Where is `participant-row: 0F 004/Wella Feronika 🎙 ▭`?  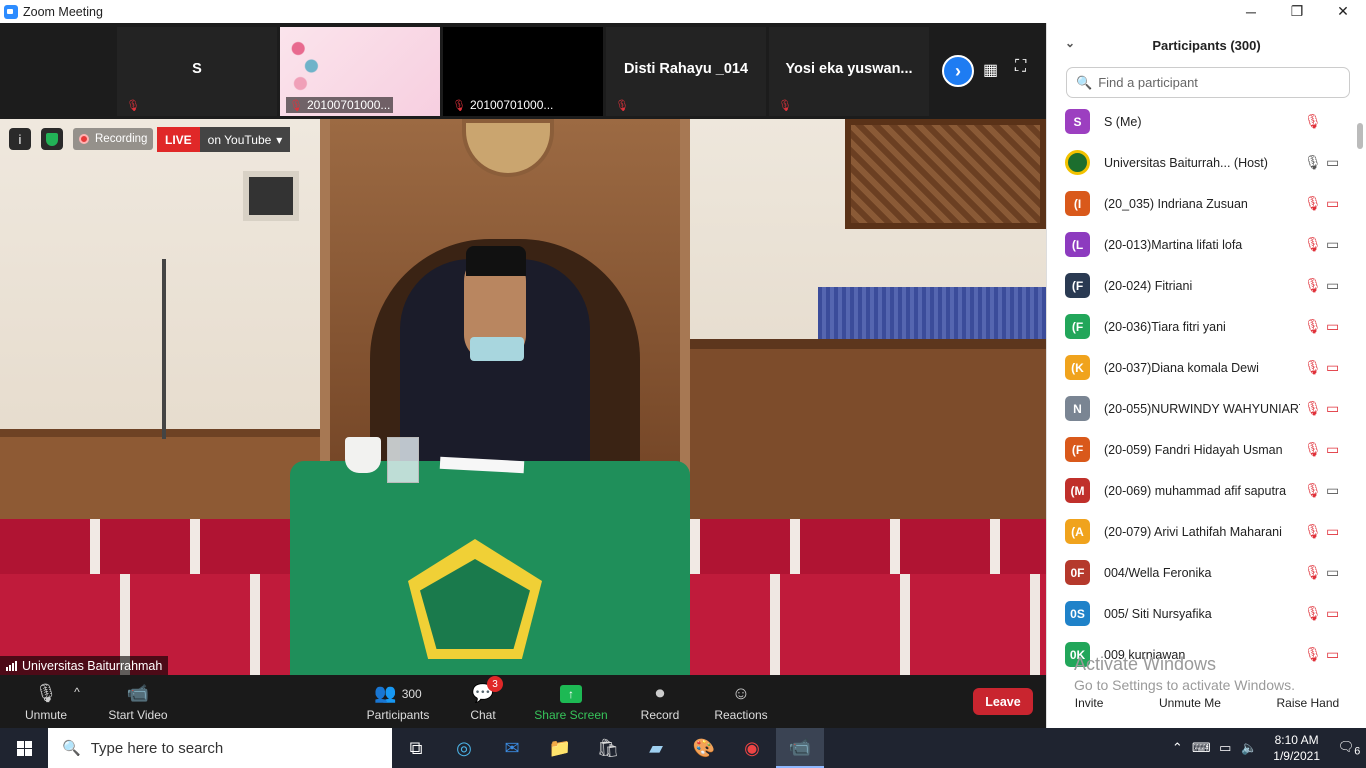
participant-row: 0F 004/Wella Feronika 🎙 ▭ is located at coordinates (1203, 572).